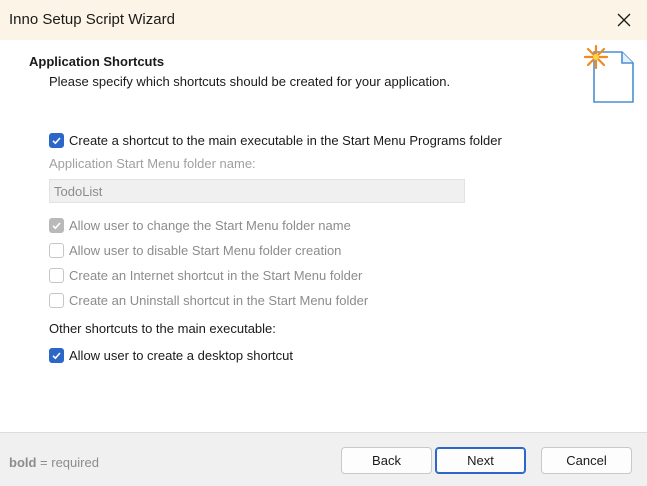 The width and height of the screenshot is (647, 486). What do you see at coordinates (23, 462) in the screenshot?
I see `legend-bold: bold` at bounding box center [23, 462].